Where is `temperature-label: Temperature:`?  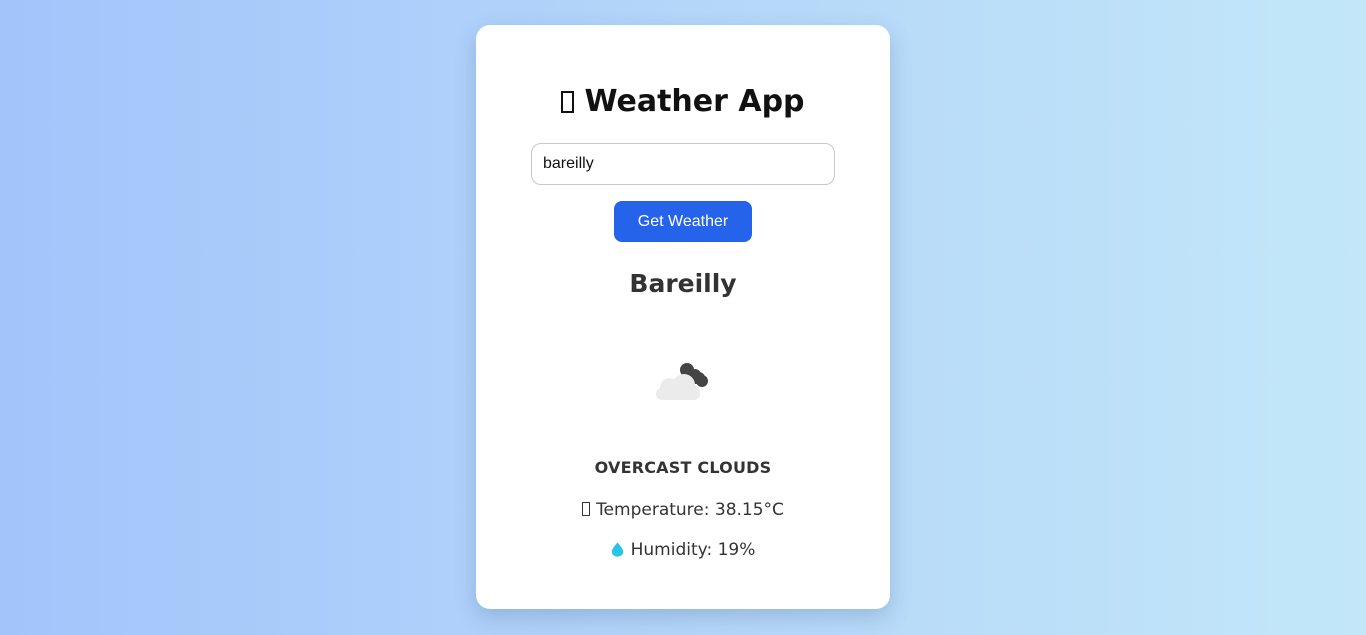 temperature-label: Temperature: is located at coordinates (653, 510).